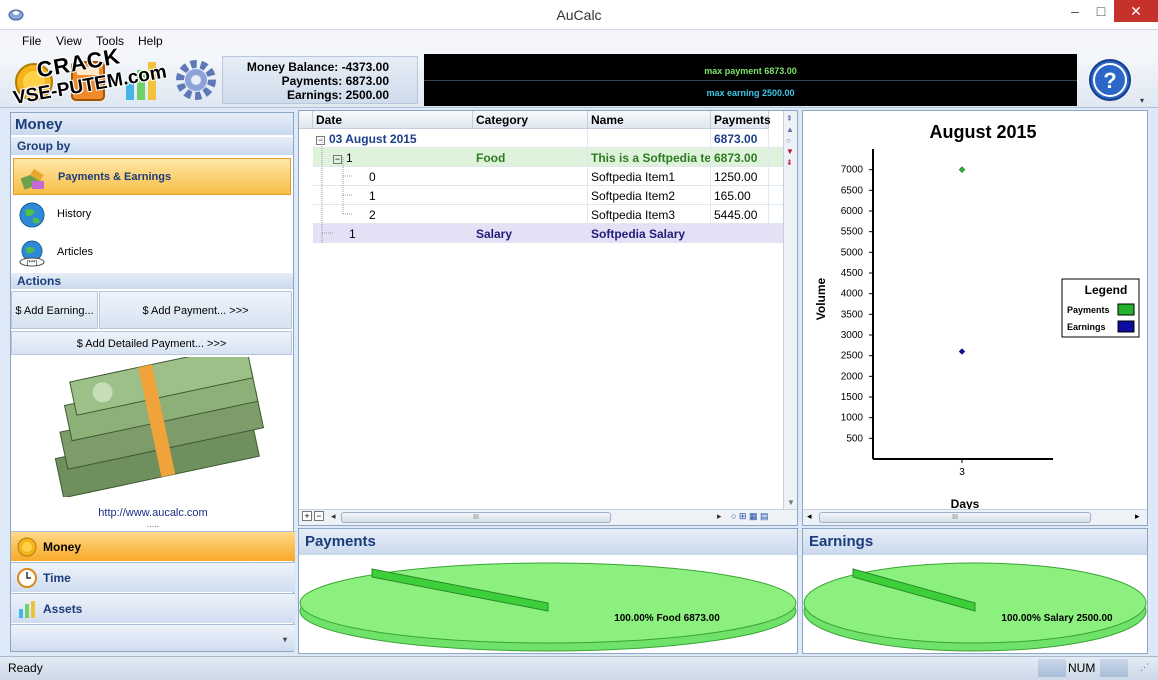 This screenshot has width=1158, height=680. Describe the element at coordinates (548, 233) in the screenshot. I see `table-row: 1 Salary Softpedia Salary` at that location.